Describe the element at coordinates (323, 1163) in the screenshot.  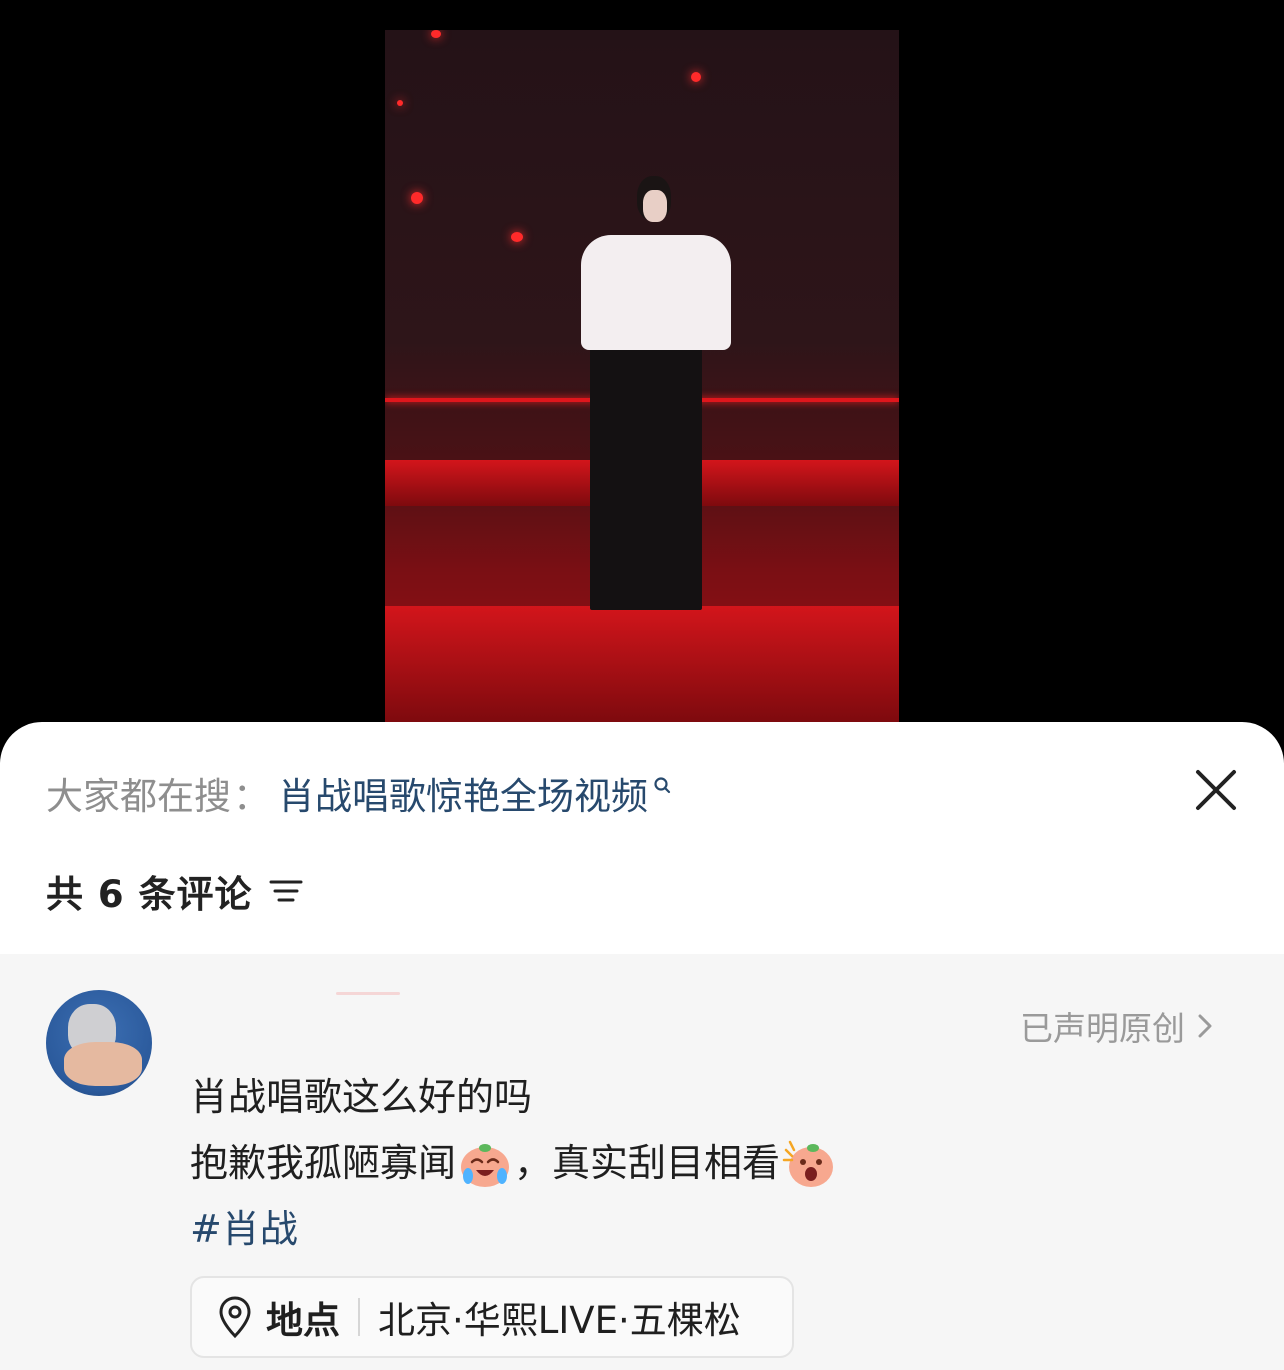
I see `comment-line-2-text-a: 抱歉我孤陋寡闻` at that location.